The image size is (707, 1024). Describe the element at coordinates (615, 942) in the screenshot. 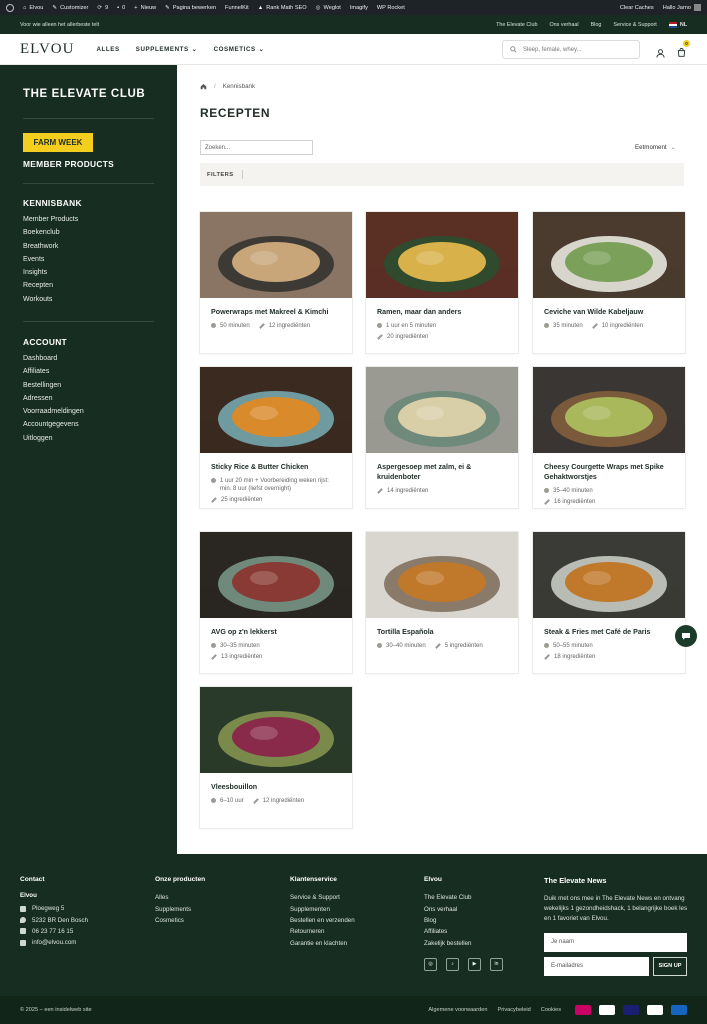

I see `newsletter-name-input: Je naam` at that location.